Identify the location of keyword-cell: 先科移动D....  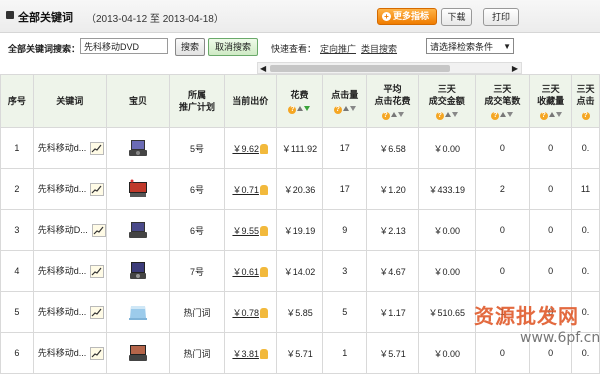
(69, 230).